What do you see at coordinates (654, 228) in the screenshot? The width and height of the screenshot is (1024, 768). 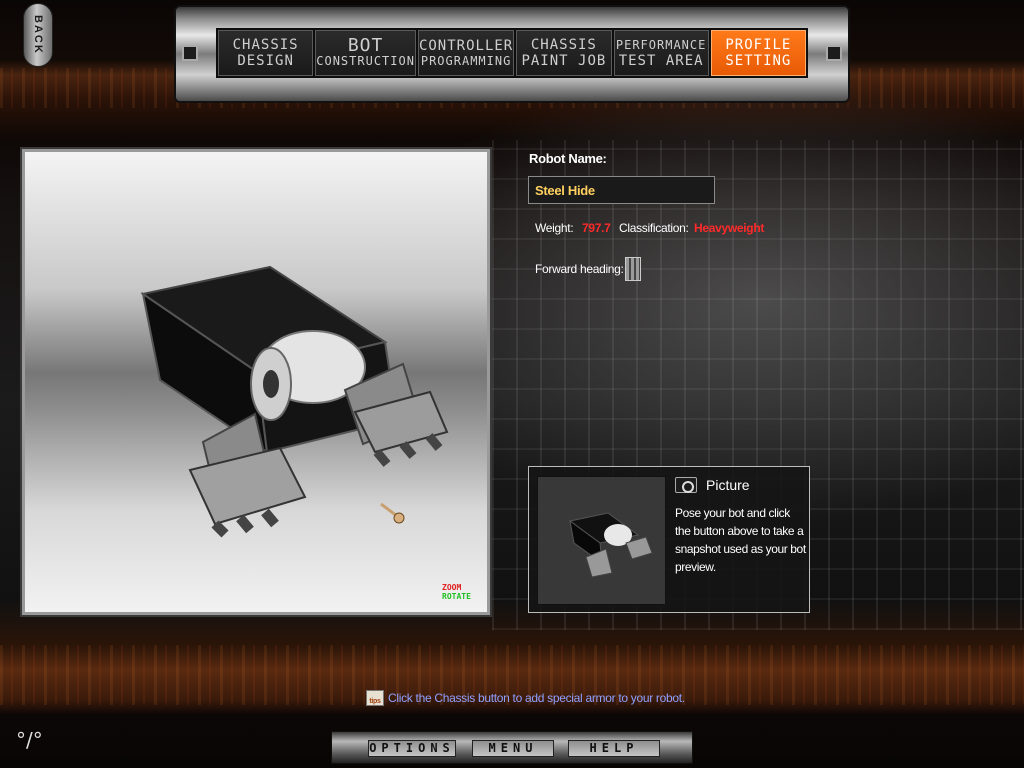 I see `classification-label: Classification:` at bounding box center [654, 228].